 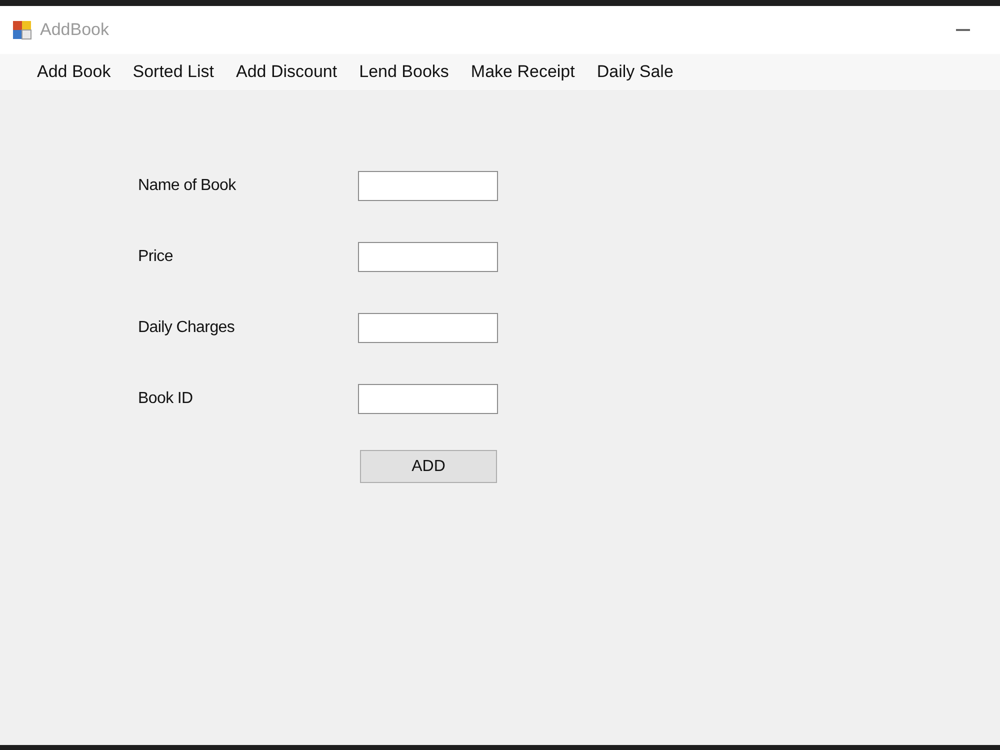 What do you see at coordinates (523, 72) in the screenshot?
I see `menu-item: Make Receipt` at bounding box center [523, 72].